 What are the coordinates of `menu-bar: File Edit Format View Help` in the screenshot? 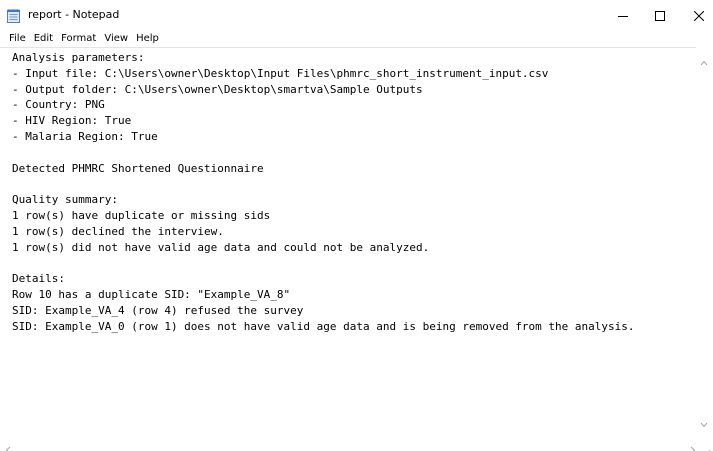 It's located at (356, 38).